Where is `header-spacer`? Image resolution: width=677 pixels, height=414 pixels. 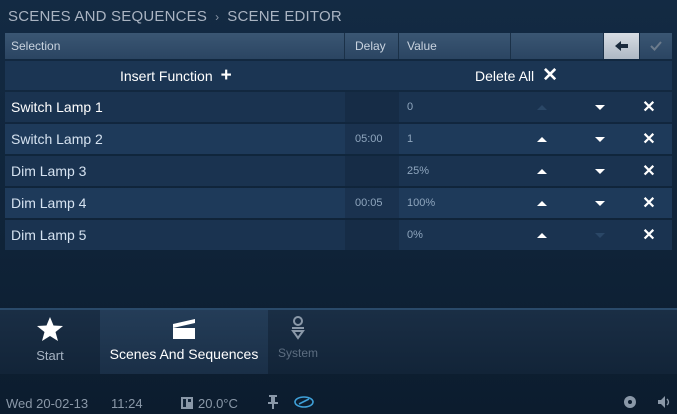
header-spacer is located at coordinates (557, 46).